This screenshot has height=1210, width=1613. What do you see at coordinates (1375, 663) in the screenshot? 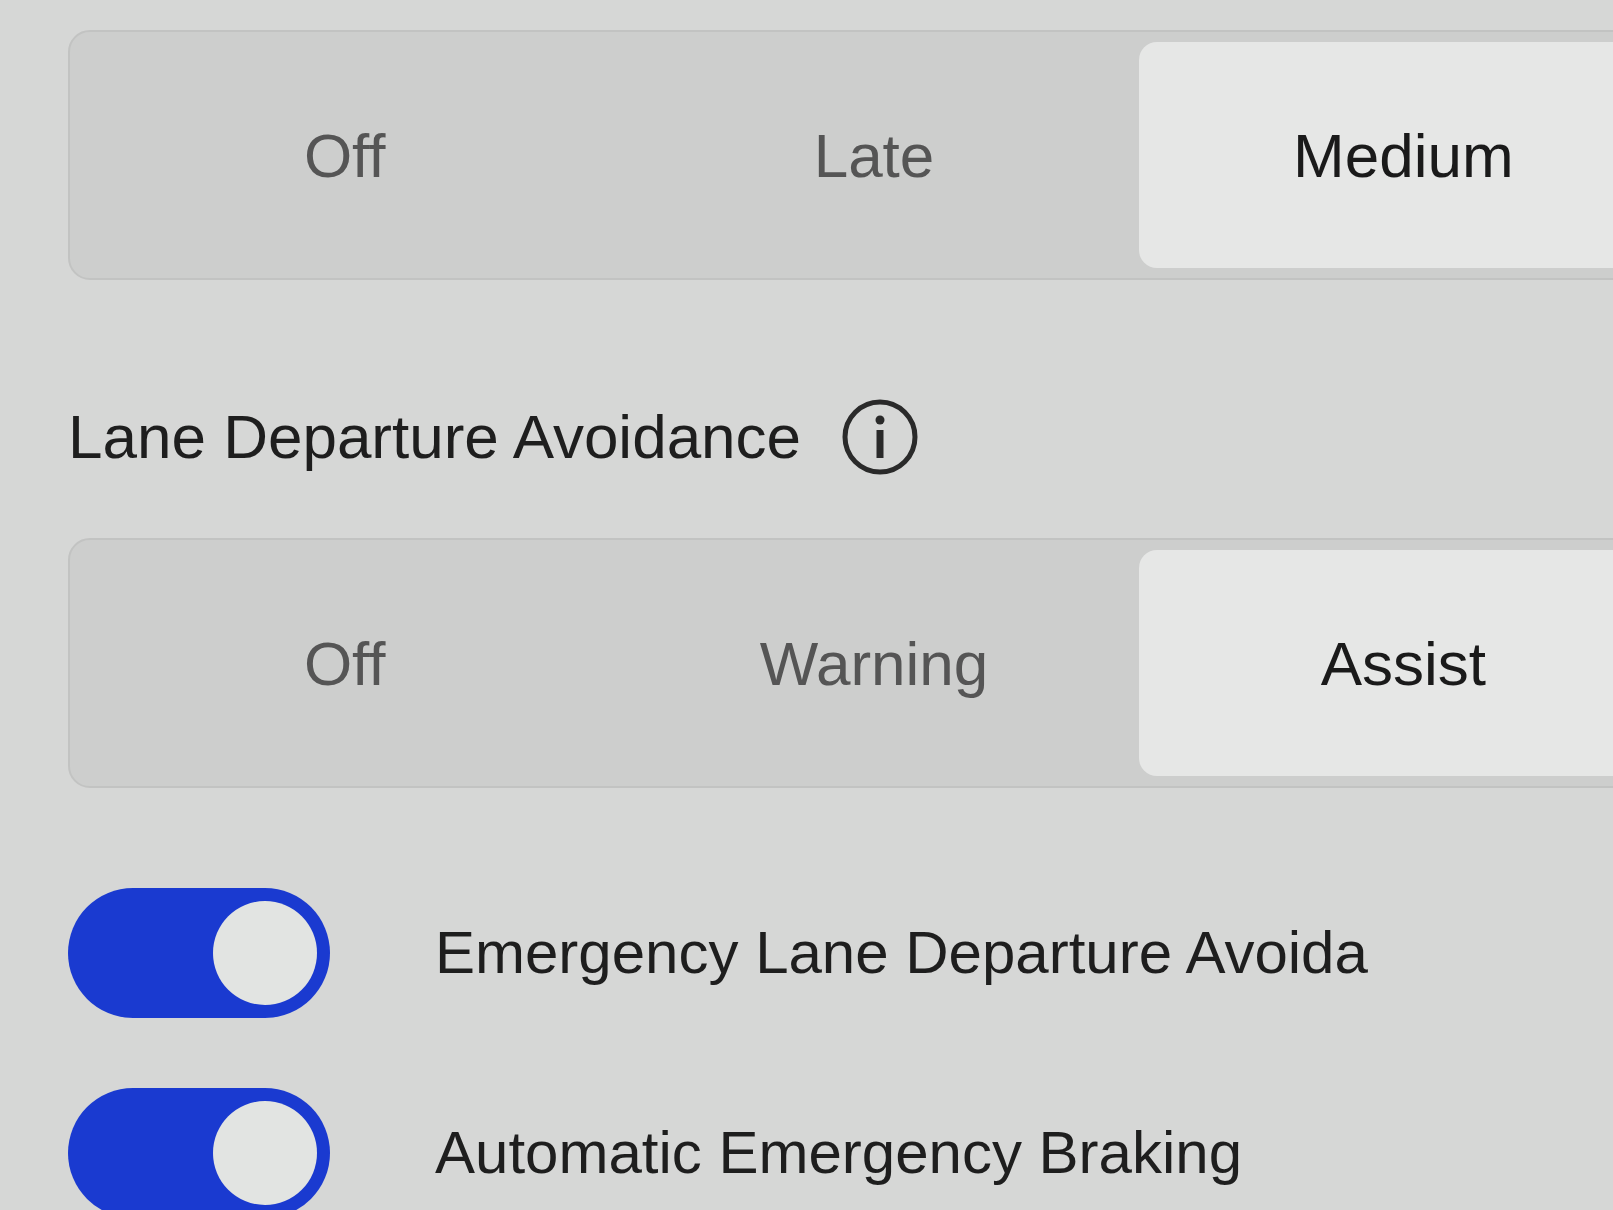
I see `segment-option: Assist` at bounding box center [1375, 663].